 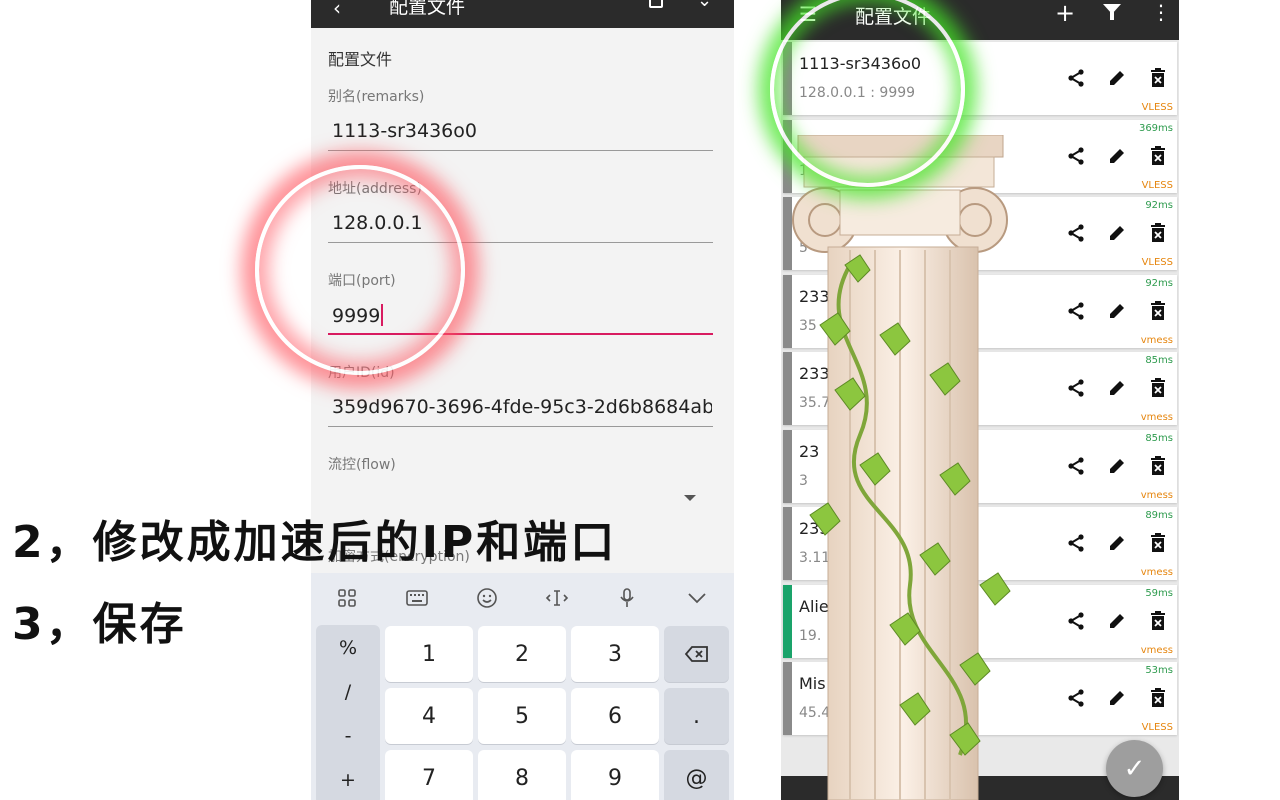 What do you see at coordinates (690, 498) in the screenshot?
I see `flow-dropdown-icon` at bounding box center [690, 498].